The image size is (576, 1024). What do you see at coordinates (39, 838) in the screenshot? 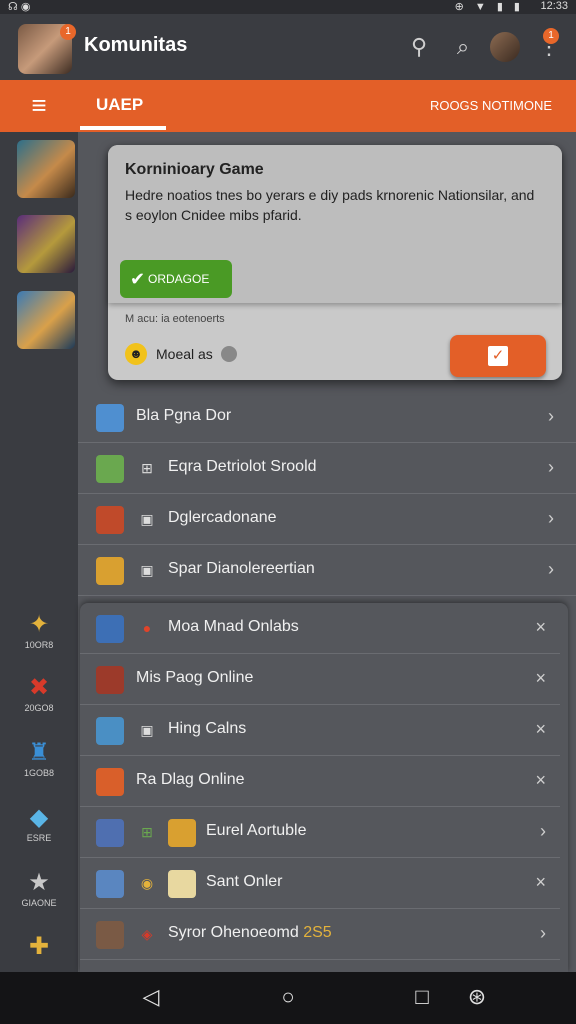
I see `sidebar-item-label: ESRE` at bounding box center [39, 838].